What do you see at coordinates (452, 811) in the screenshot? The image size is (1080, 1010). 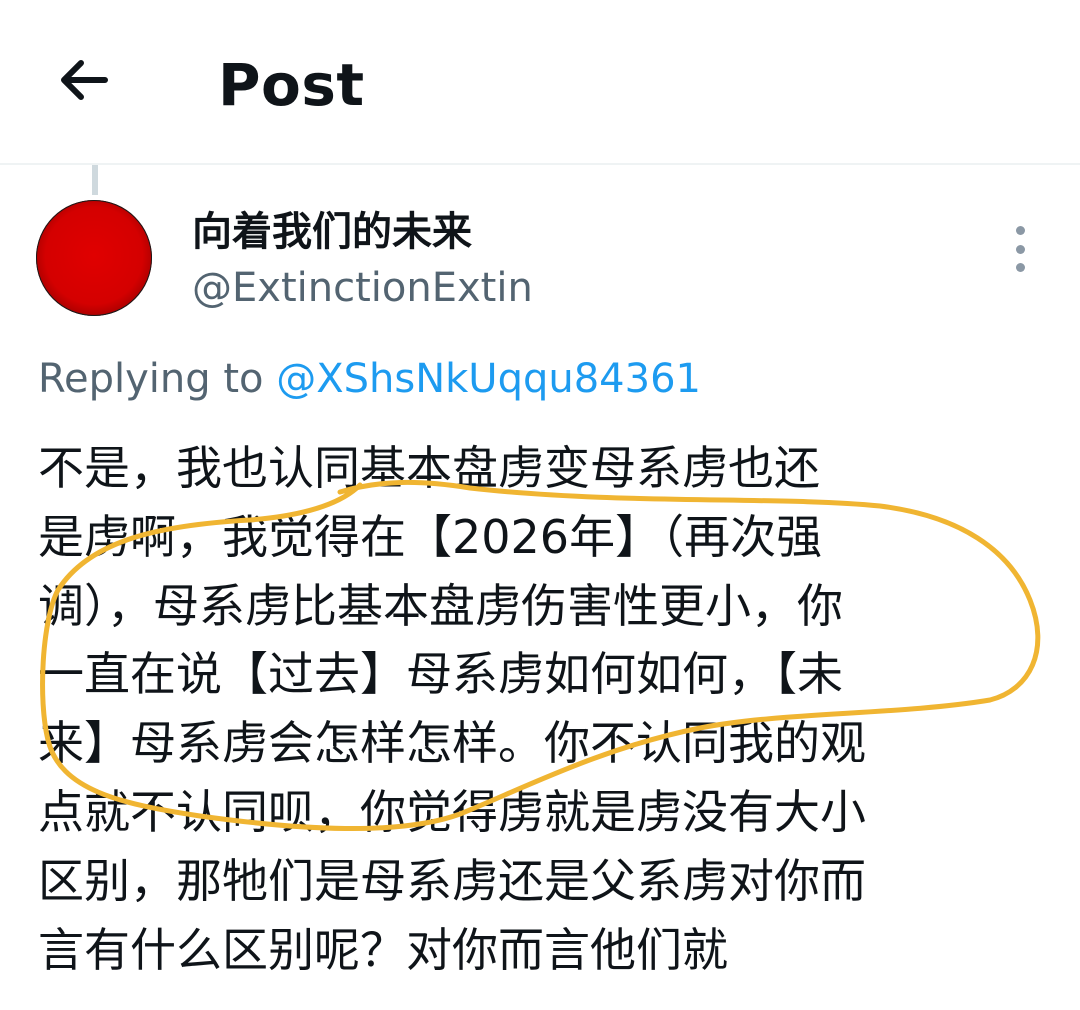 I see `tweet-line: 点就不认同呗，你觉得虏就是虏没有大小` at bounding box center [452, 811].